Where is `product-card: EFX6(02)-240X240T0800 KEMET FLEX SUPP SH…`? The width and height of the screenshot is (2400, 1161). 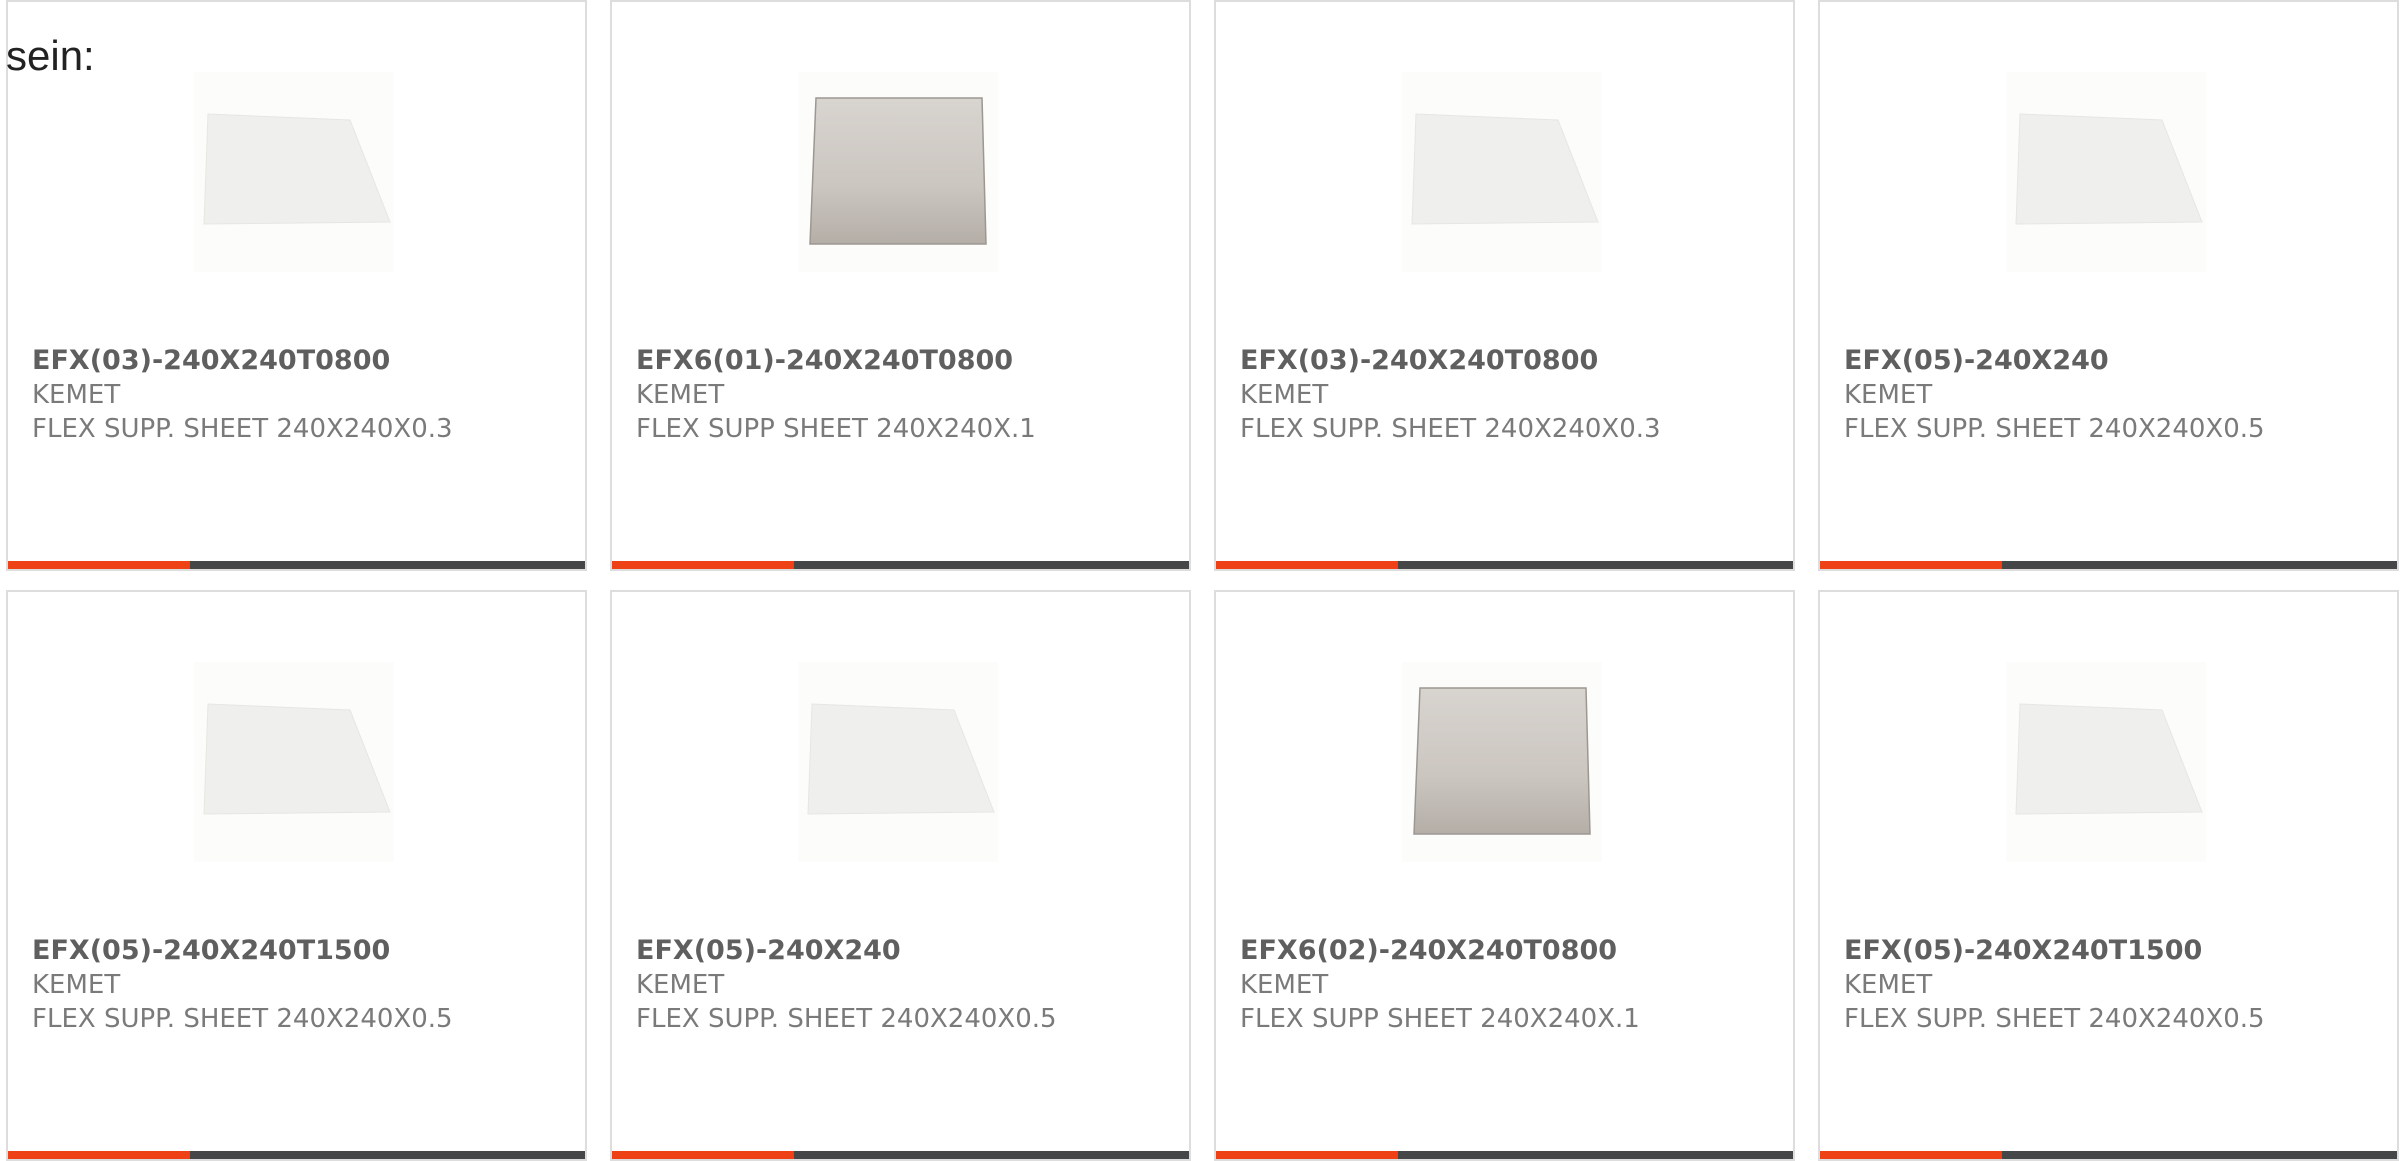 product-card: EFX6(02)-240X240T0800 KEMET FLEX SUPP SH… is located at coordinates (1504, 875).